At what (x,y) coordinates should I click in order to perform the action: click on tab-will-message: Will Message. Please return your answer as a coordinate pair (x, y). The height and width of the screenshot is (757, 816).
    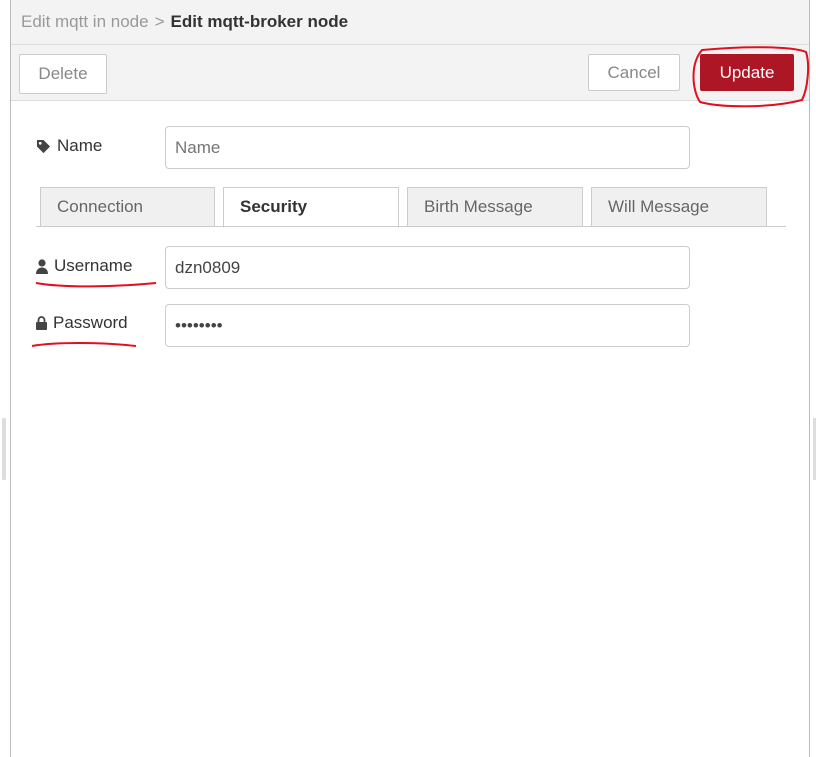
    Looking at the image, I should click on (679, 207).